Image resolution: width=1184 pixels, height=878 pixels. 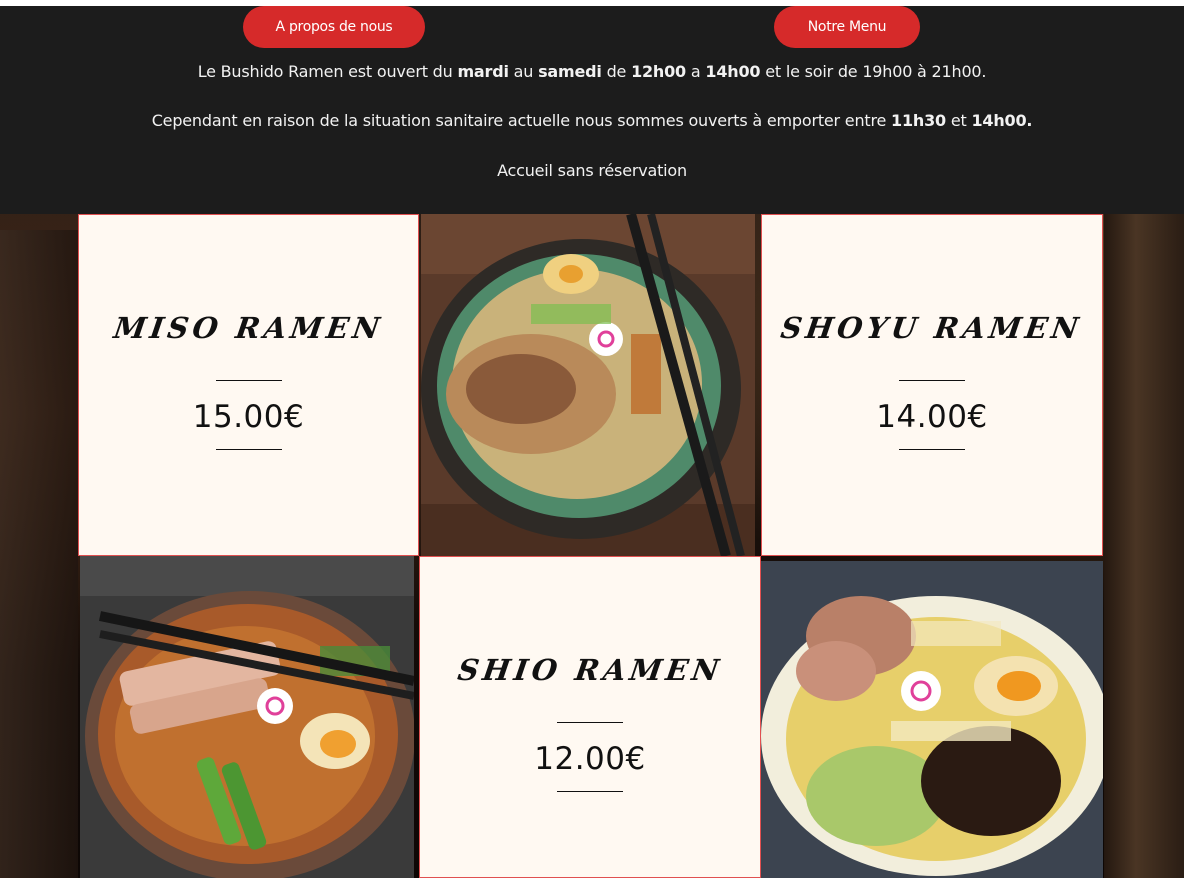 What do you see at coordinates (918, 120) in the screenshot?
I see `highlight-text: 11h30` at bounding box center [918, 120].